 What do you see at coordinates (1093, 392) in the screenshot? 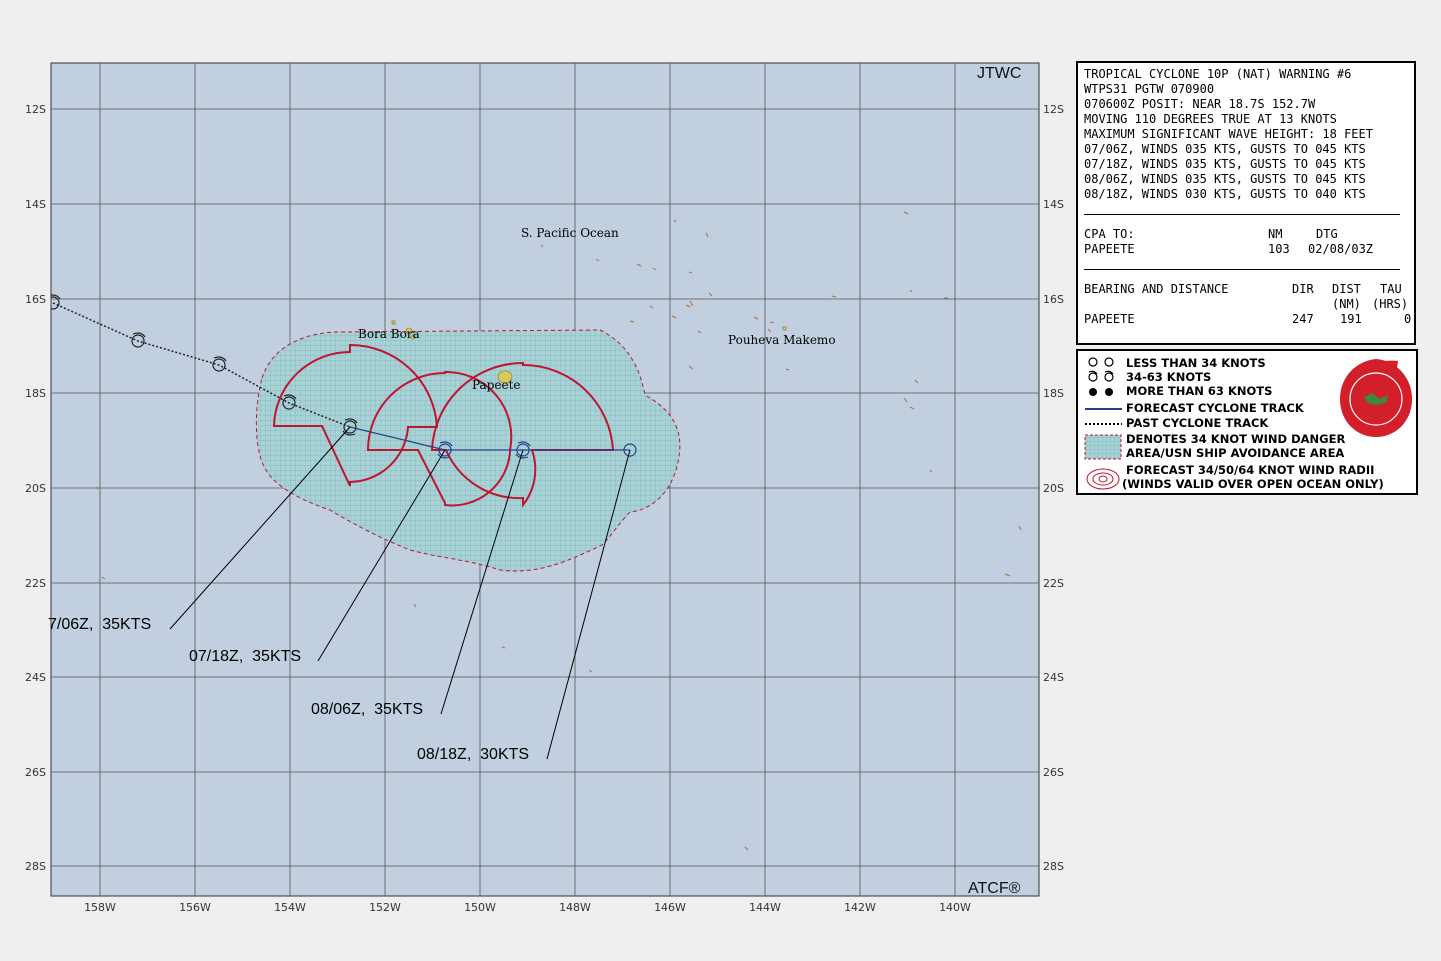
I see `symbol-over-63kt-icon` at bounding box center [1093, 392].